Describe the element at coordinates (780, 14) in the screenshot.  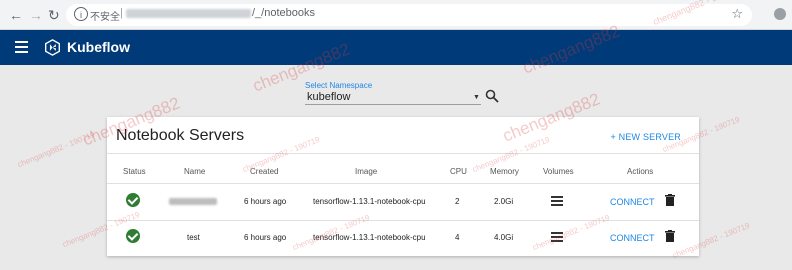
I see `profile-avatar-icon` at that location.